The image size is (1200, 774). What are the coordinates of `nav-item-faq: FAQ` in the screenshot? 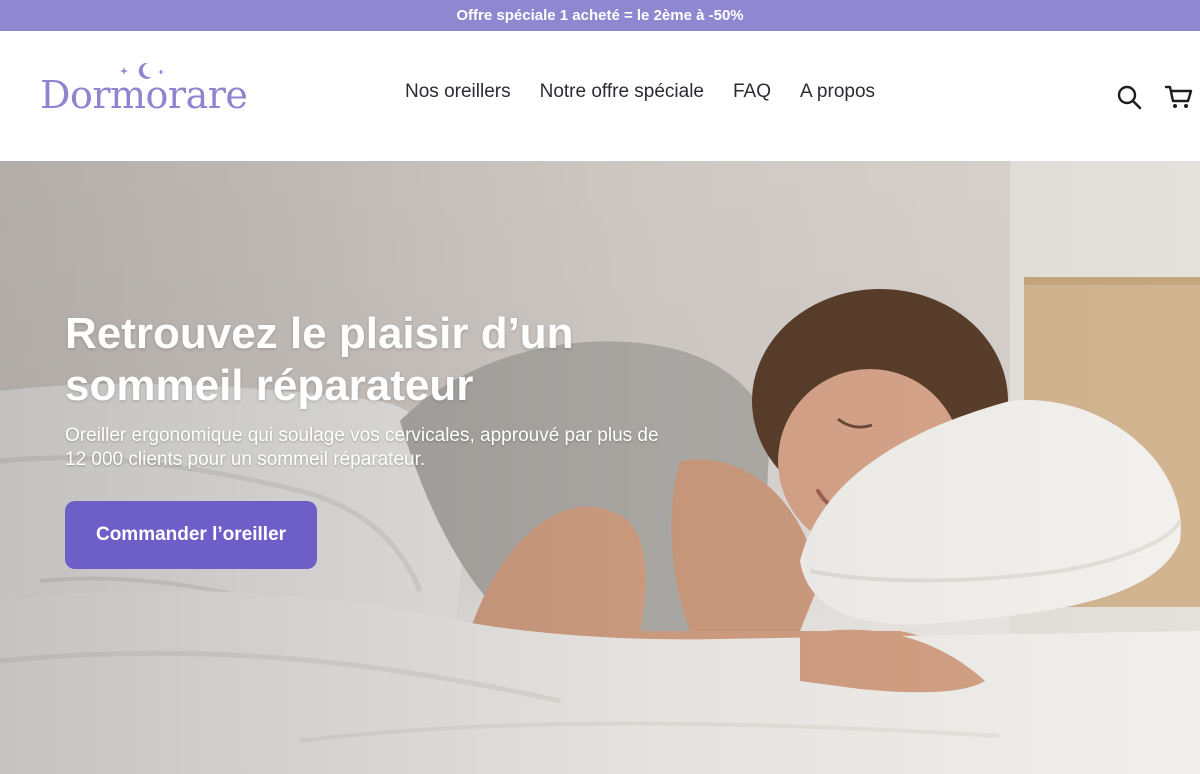 It's located at (752, 92).